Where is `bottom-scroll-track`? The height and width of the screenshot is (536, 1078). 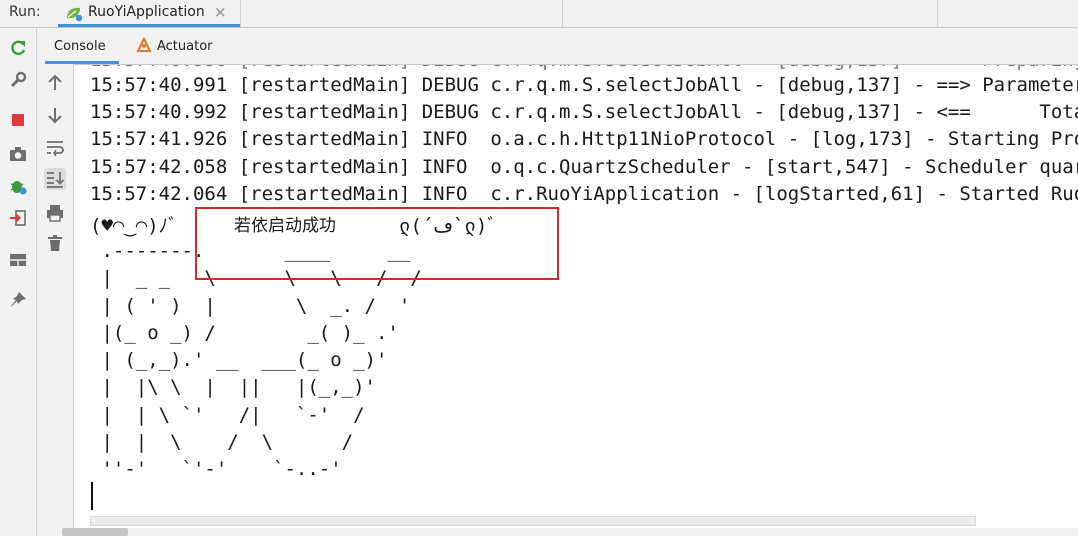 bottom-scroll-track is located at coordinates (557, 532).